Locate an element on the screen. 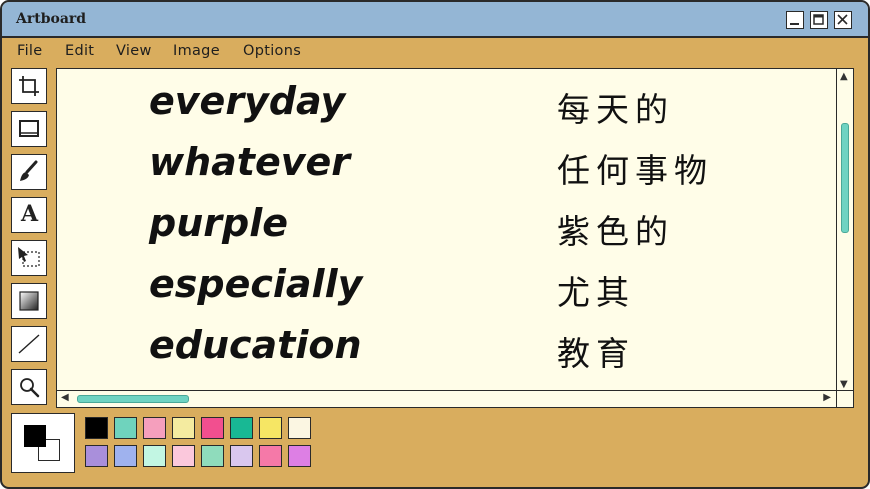 This screenshot has width=870, height=489. line-tool is located at coordinates (29, 344).